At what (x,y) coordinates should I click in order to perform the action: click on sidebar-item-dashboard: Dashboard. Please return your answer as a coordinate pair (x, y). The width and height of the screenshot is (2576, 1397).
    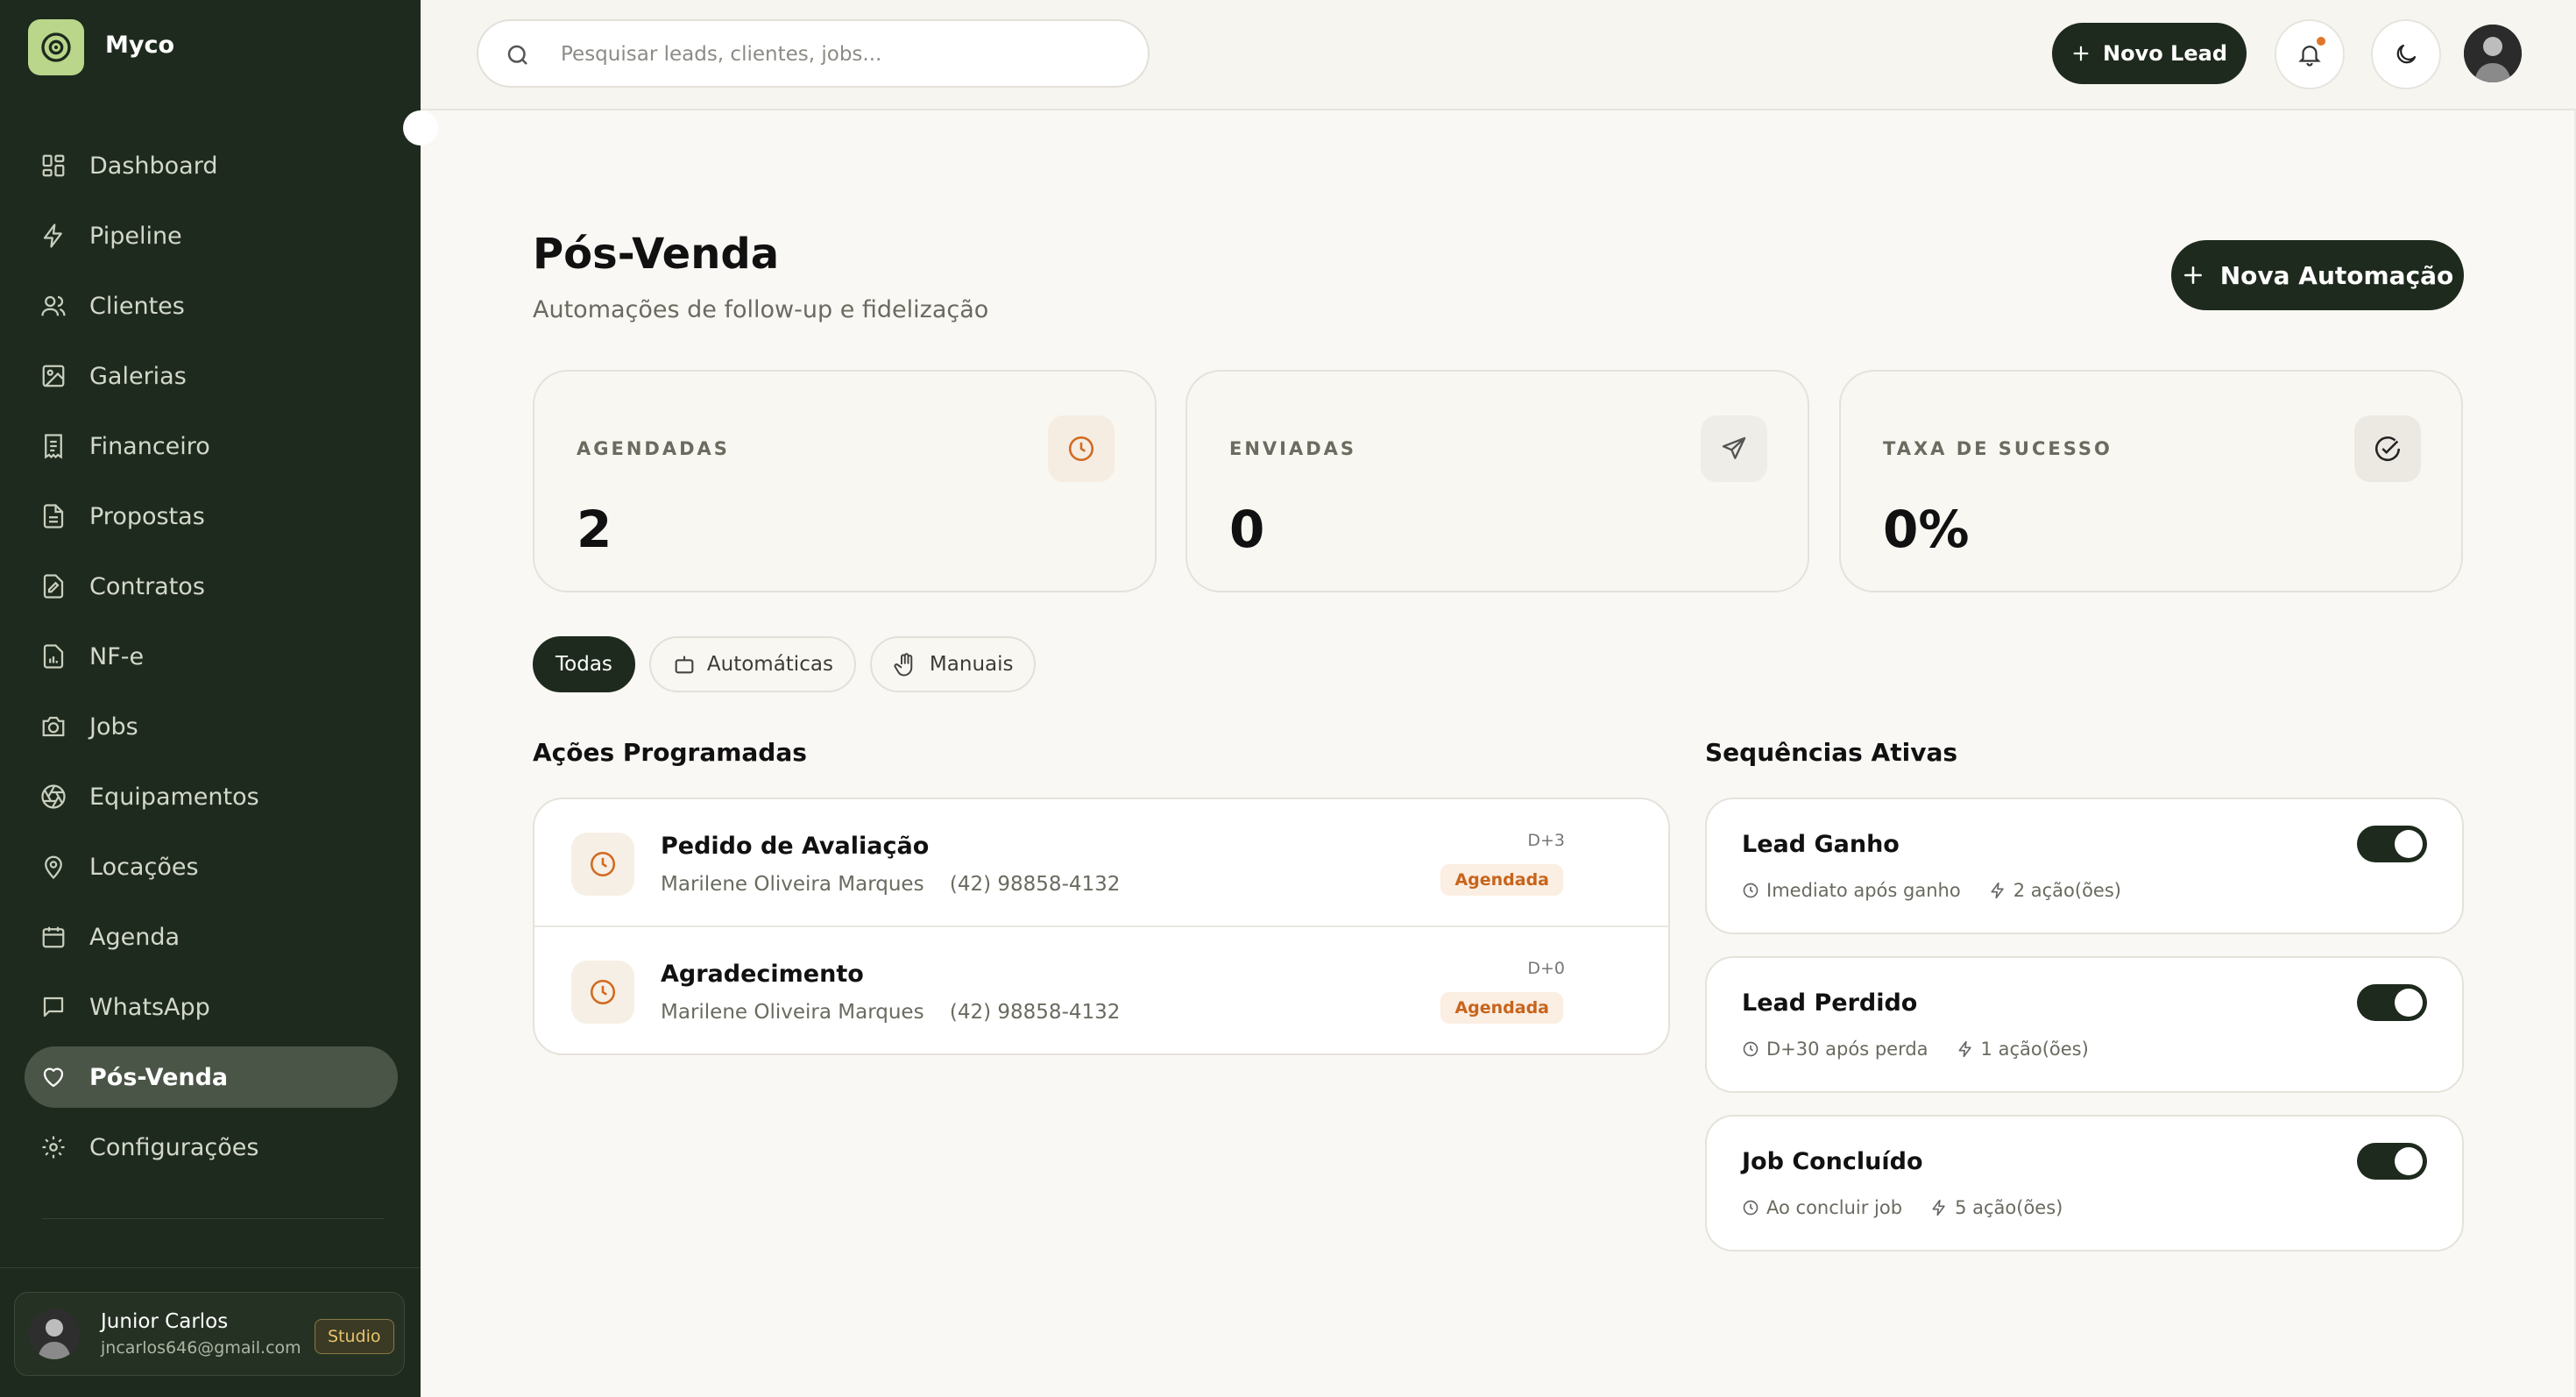
    Looking at the image, I should click on (211, 166).